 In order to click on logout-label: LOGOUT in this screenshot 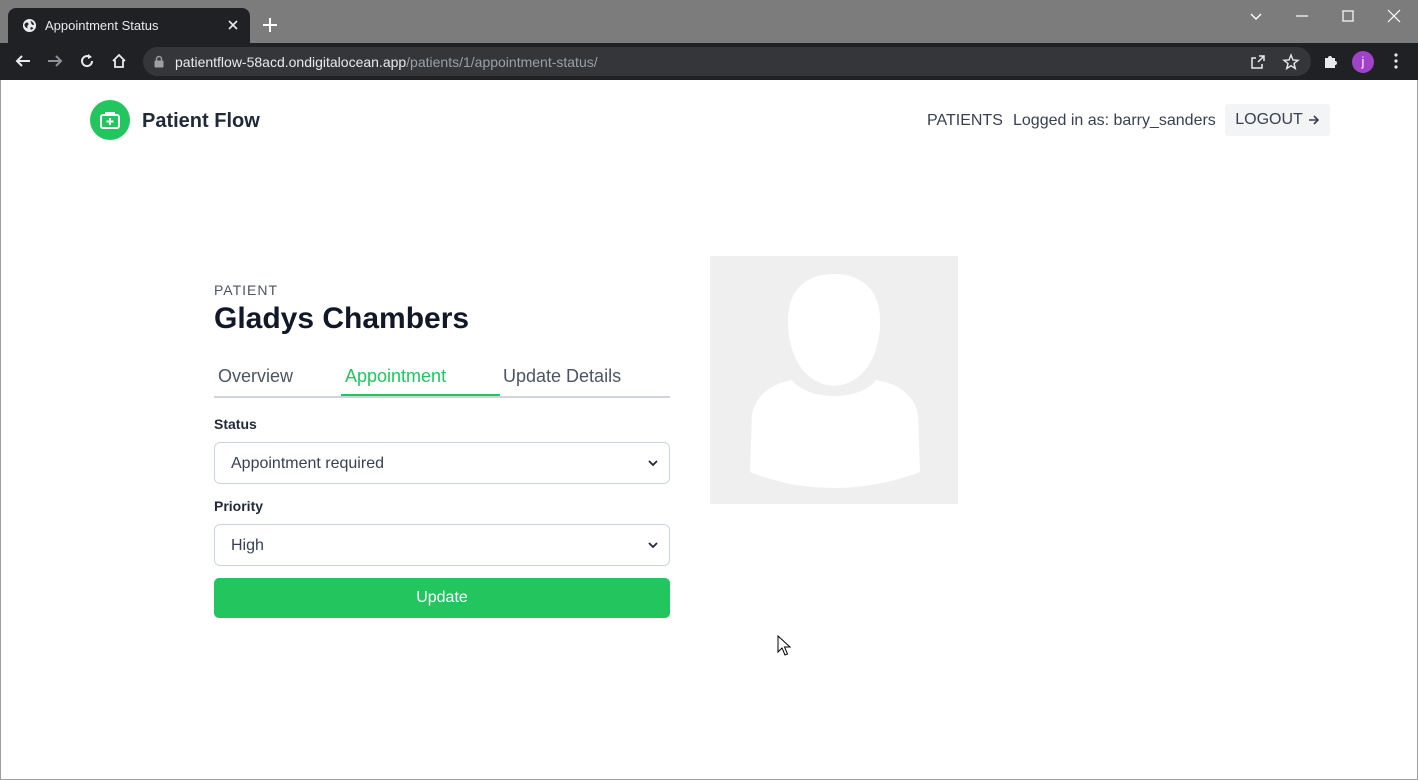, I will do `click(1269, 119)`.